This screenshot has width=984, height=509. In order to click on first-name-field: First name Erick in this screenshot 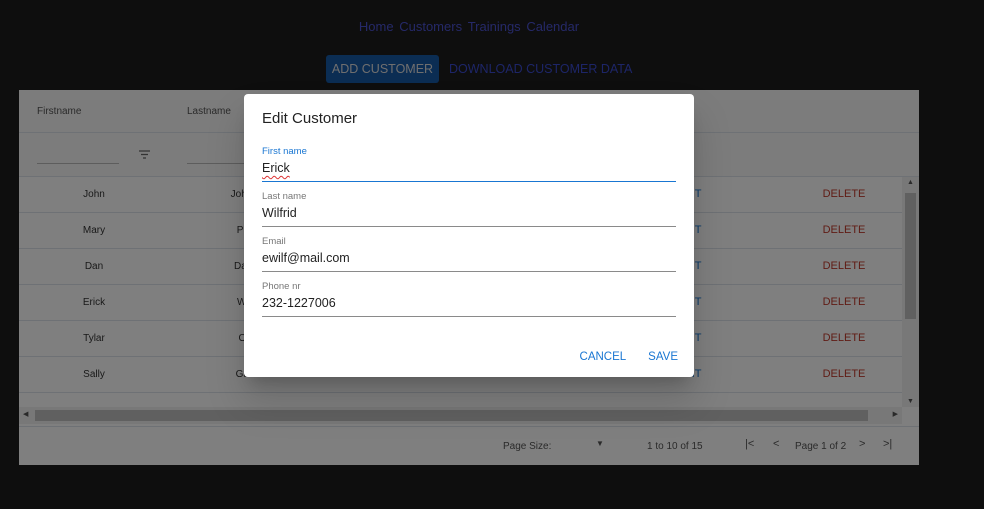, I will do `click(469, 164)`.